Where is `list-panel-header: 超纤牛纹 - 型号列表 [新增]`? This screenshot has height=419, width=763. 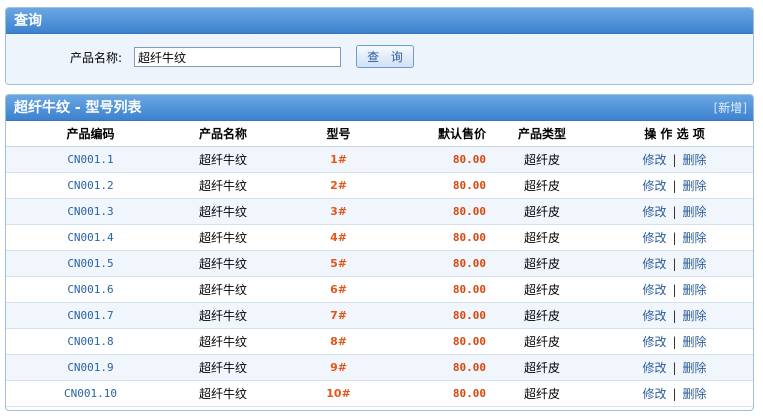 list-panel-header: 超纤牛纹 - 型号列表 [新增] is located at coordinates (379, 108).